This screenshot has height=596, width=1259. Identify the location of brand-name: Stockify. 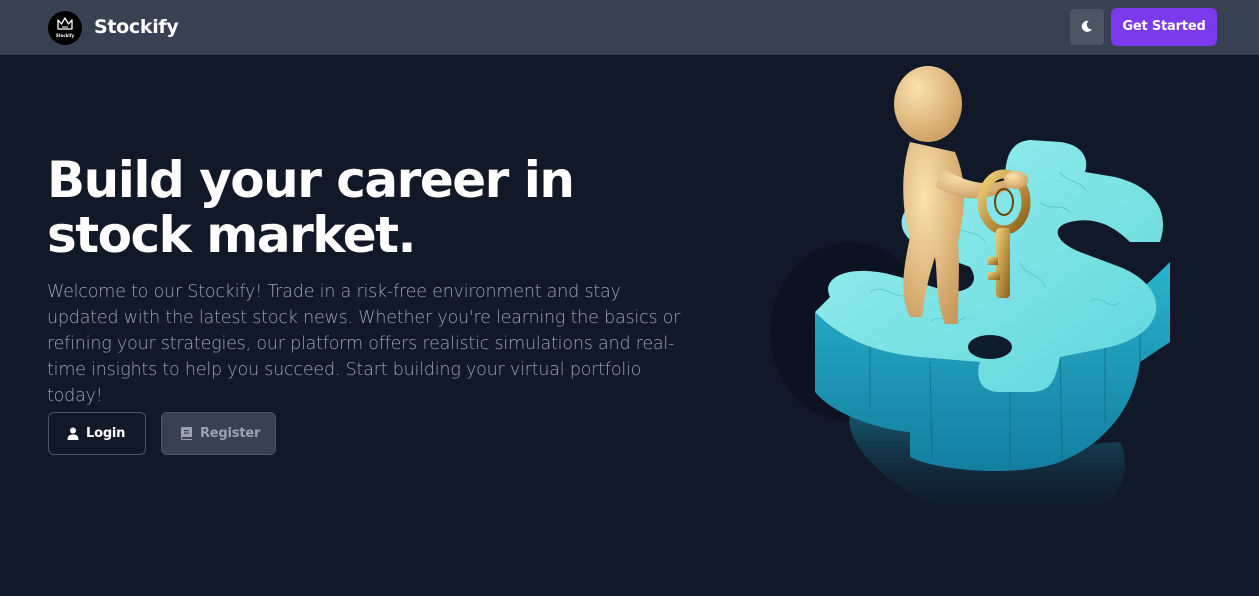
(136, 27).